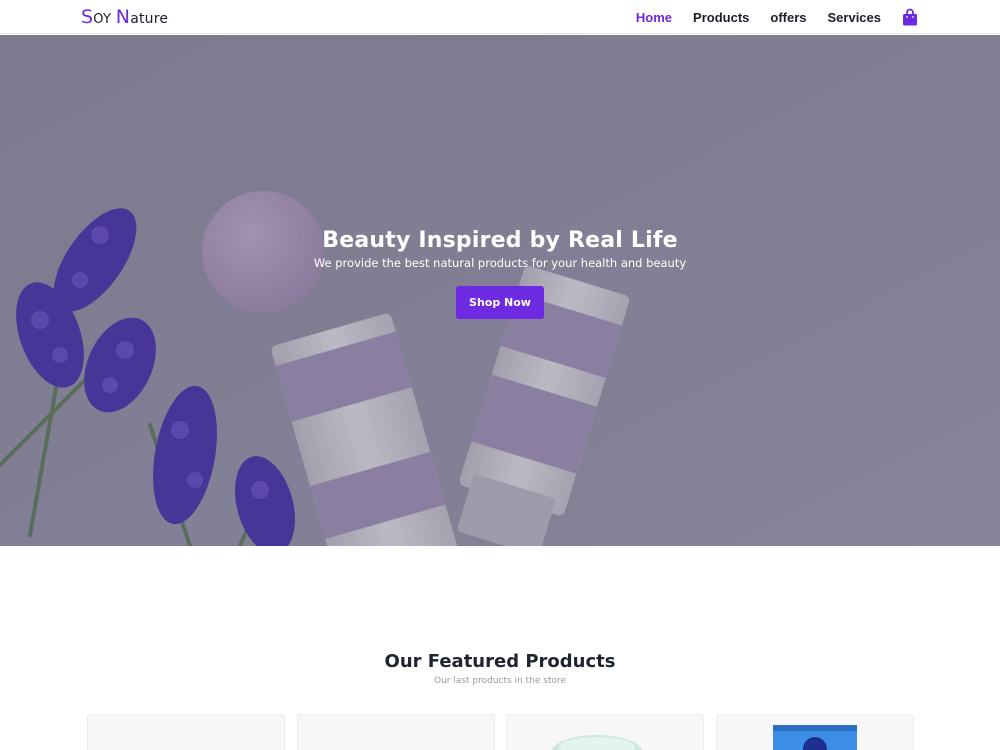 This screenshot has height=750, width=1000. Describe the element at coordinates (910, 17) in the screenshot. I see `shopping-bag-icon` at that location.